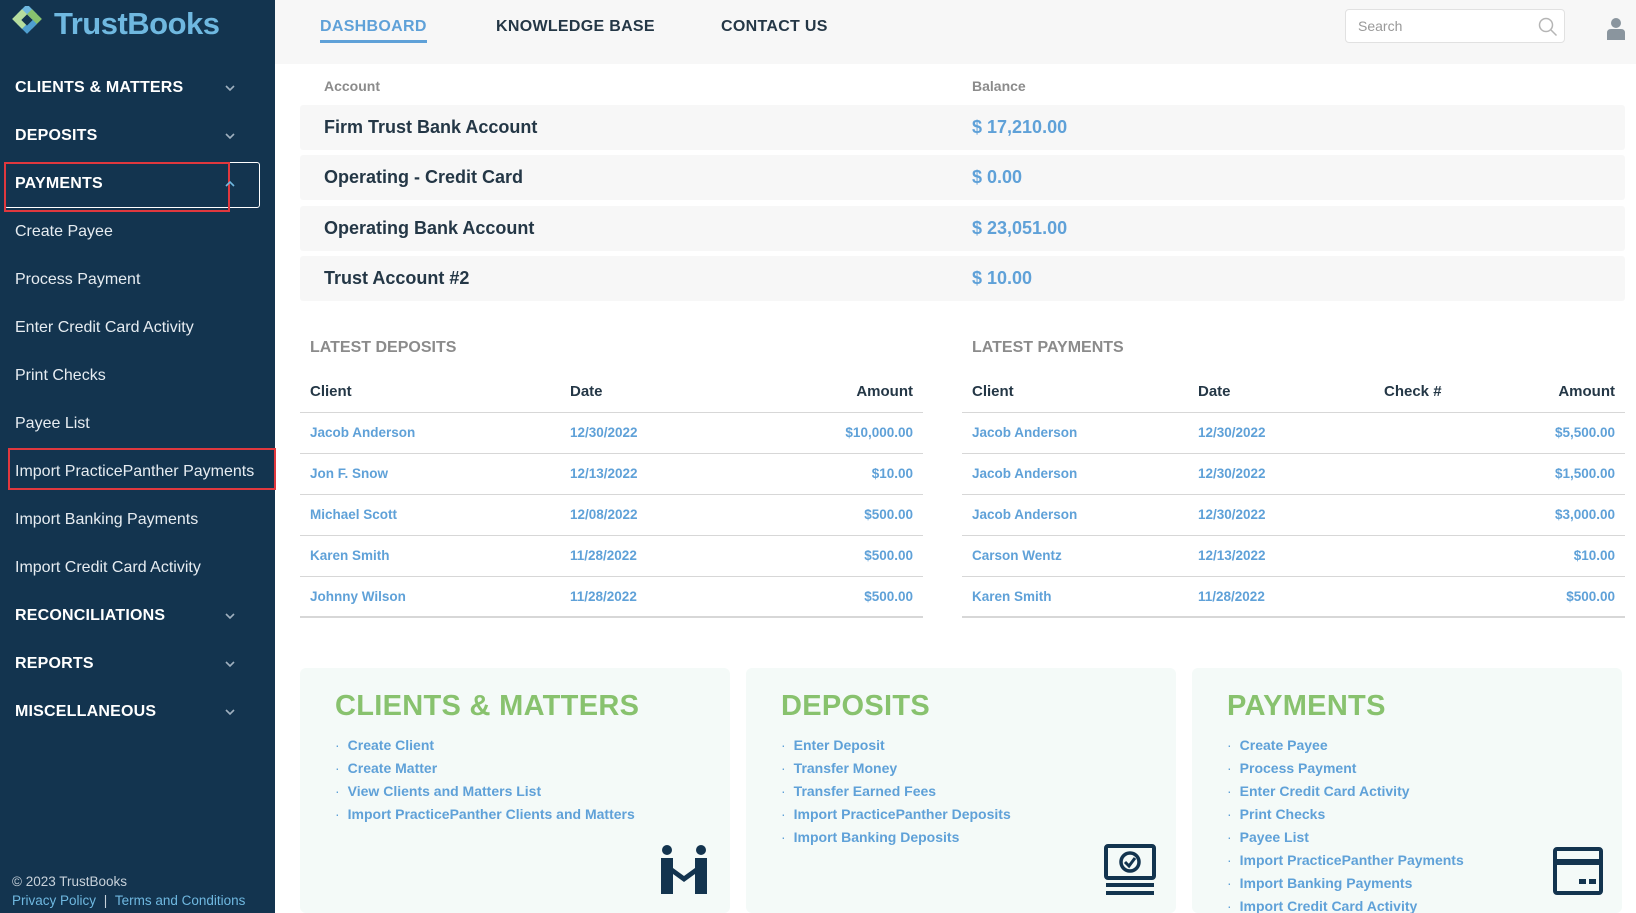  I want to click on sidebar-item-import-credit-card-activity: Import Credit Card Activity, so click(137, 568).